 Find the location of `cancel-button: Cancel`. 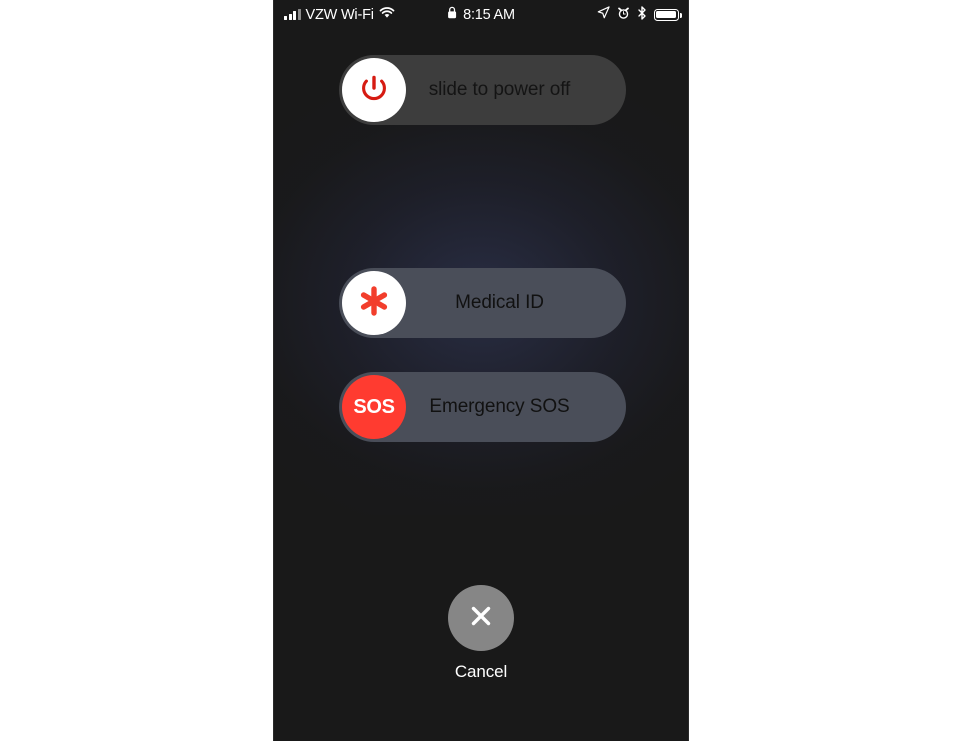

cancel-button: Cancel is located at coordinates (481, 633).